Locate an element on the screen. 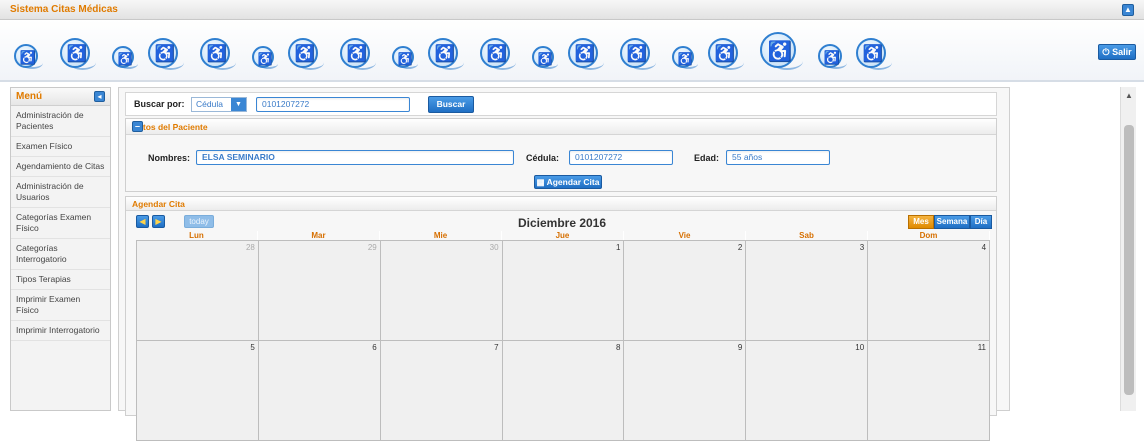 This screenshot has height=441, width=1144. calendar-day-cell: 29 is located at coordinates (319, 291).